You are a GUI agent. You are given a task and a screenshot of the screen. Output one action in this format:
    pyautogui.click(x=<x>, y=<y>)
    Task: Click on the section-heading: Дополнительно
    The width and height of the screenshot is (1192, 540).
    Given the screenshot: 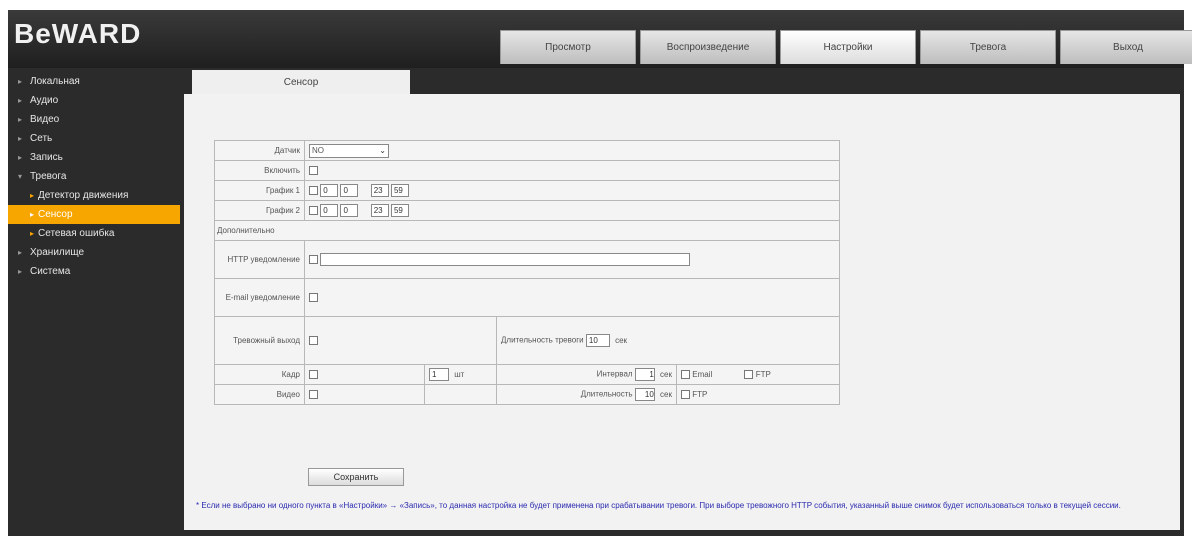 What is the action you would take?
    pyautogui.click(x=527, y=230)
    